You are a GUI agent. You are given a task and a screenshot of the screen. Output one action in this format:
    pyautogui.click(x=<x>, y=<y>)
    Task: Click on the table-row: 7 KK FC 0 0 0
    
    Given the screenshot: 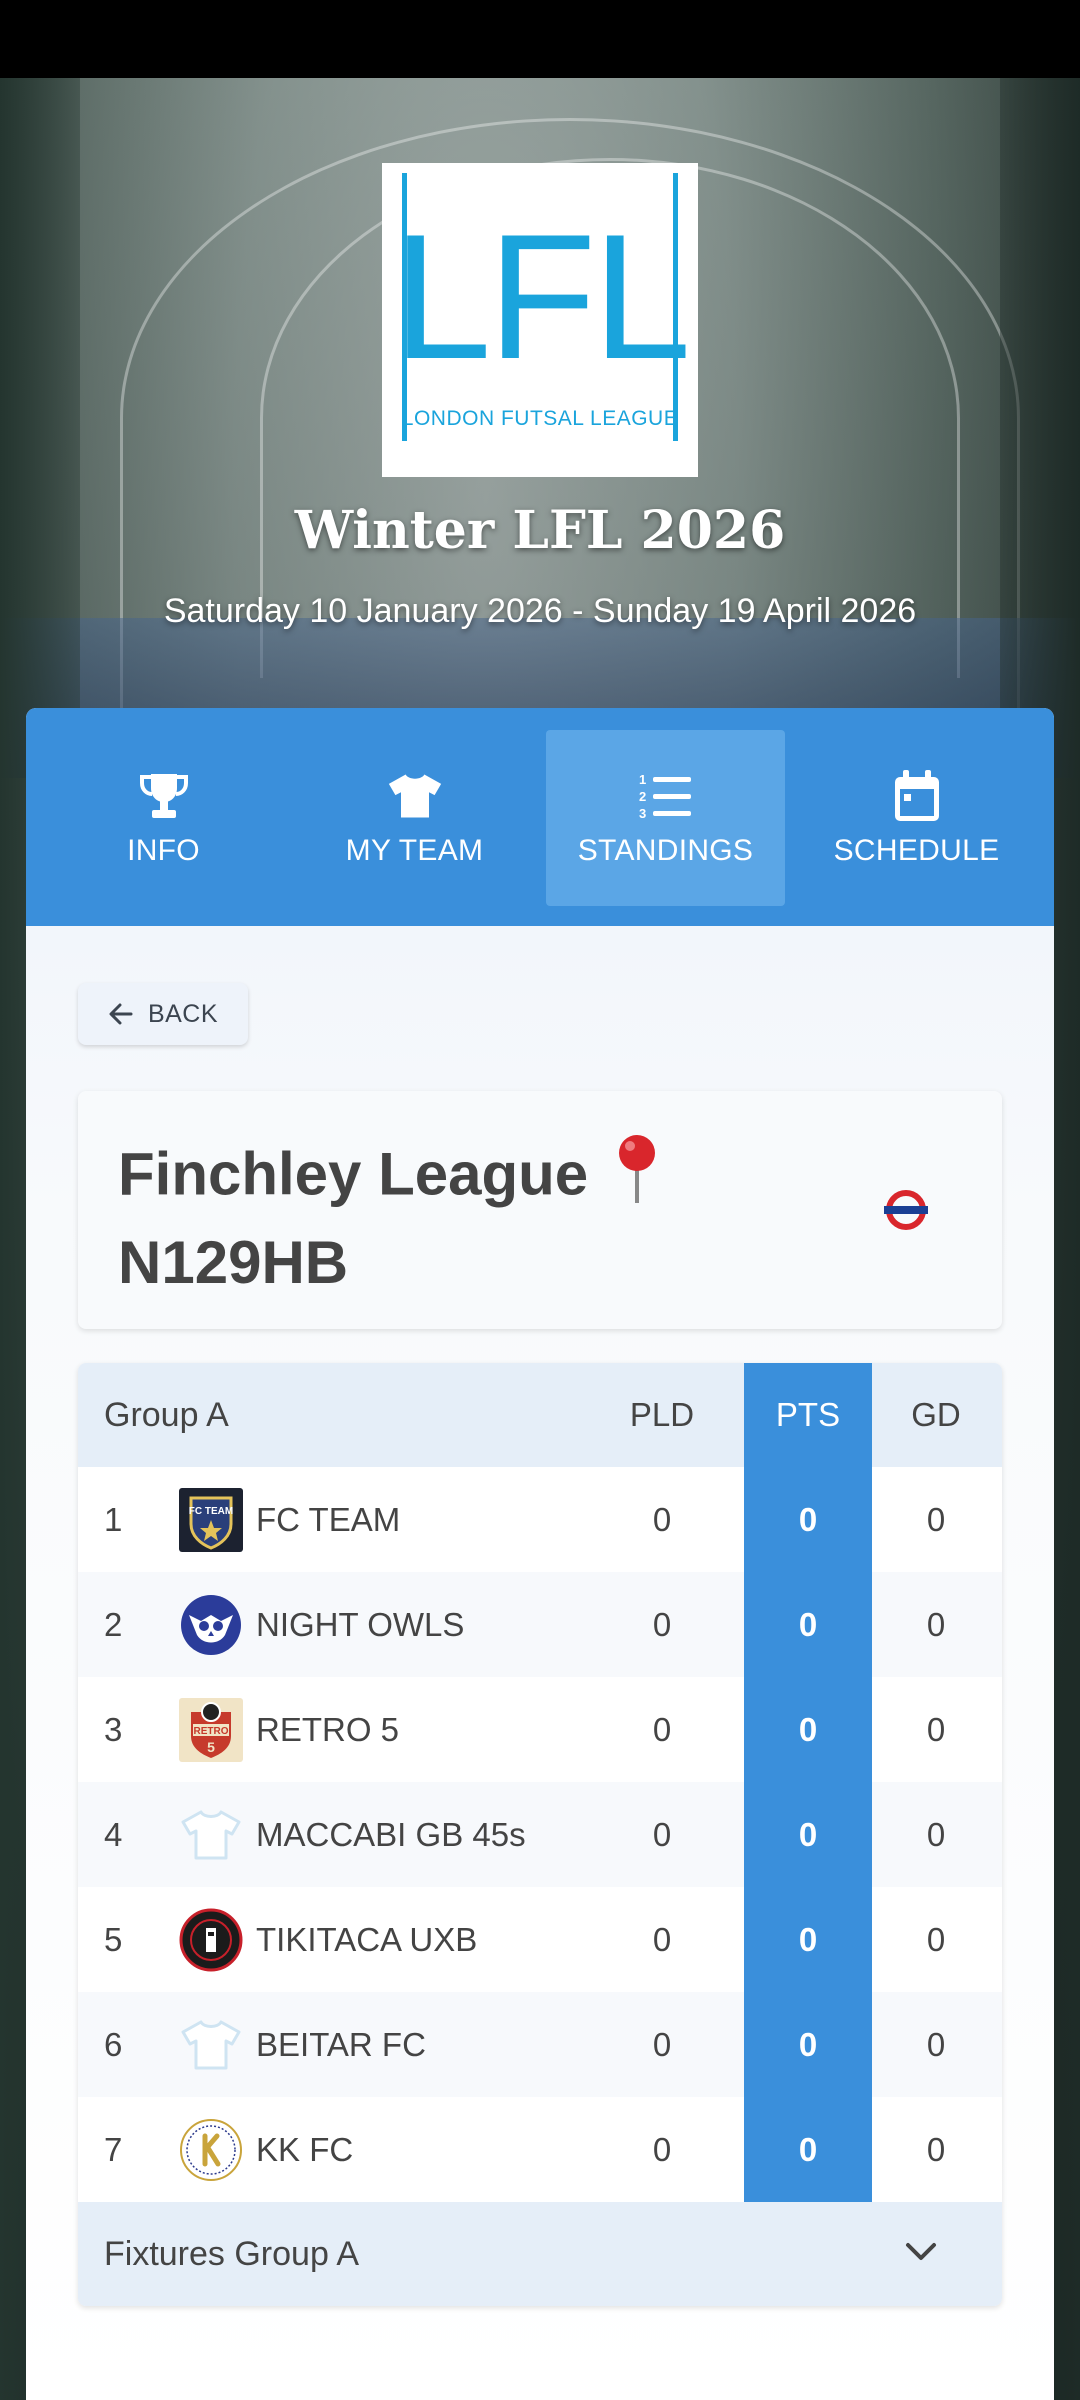 What is the action you would take?
    pyautogui.click(x=540, y=2149)
    